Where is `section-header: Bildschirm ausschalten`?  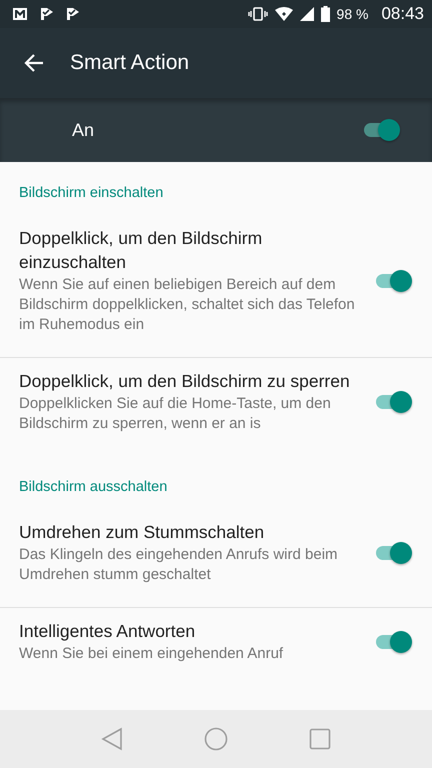 section-header: Bildschirm ausschalten is located at coordinates (93, 487).